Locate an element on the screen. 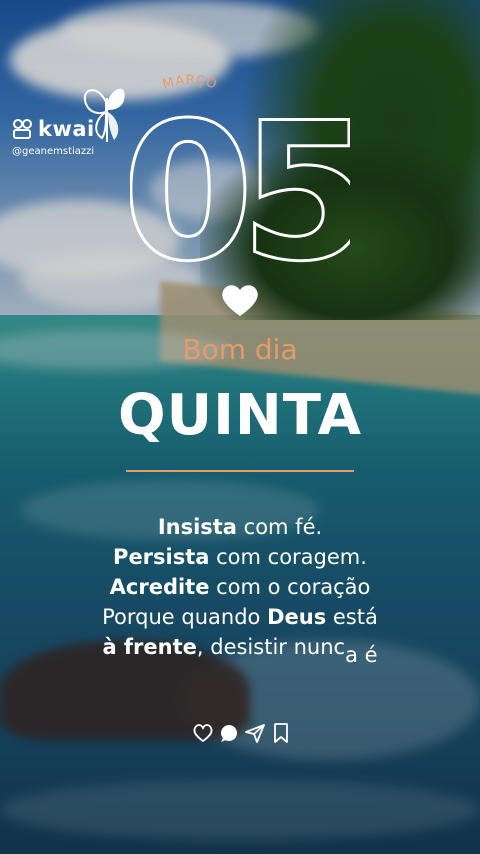 The image size is (480, 854). quote-letter: a is located at coordinates (351, 655).